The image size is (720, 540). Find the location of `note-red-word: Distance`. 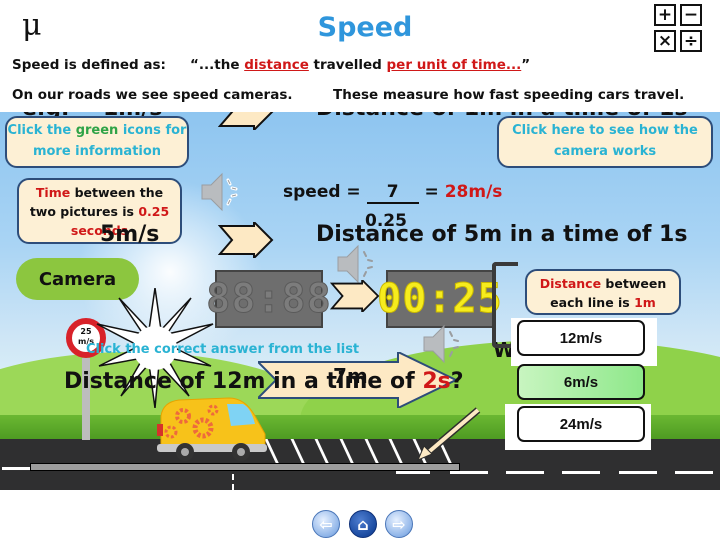

note-red-word: Distance is located at coordinates (570, 283).